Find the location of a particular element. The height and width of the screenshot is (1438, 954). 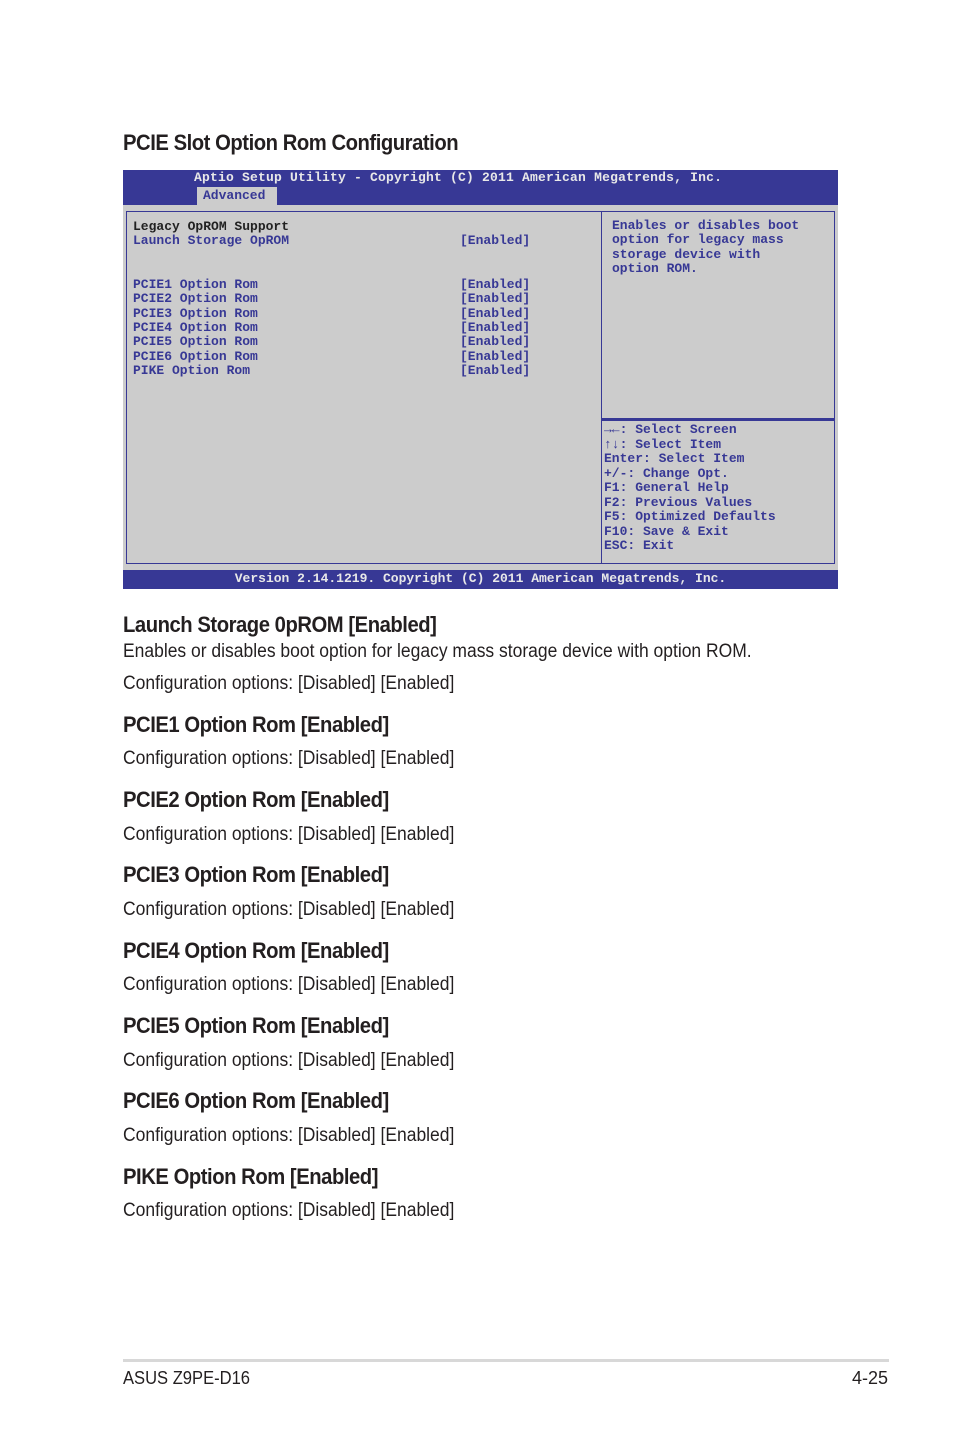

item-title: PIKE Option Rom [Enabled] is located at coordinates (250, 1176).